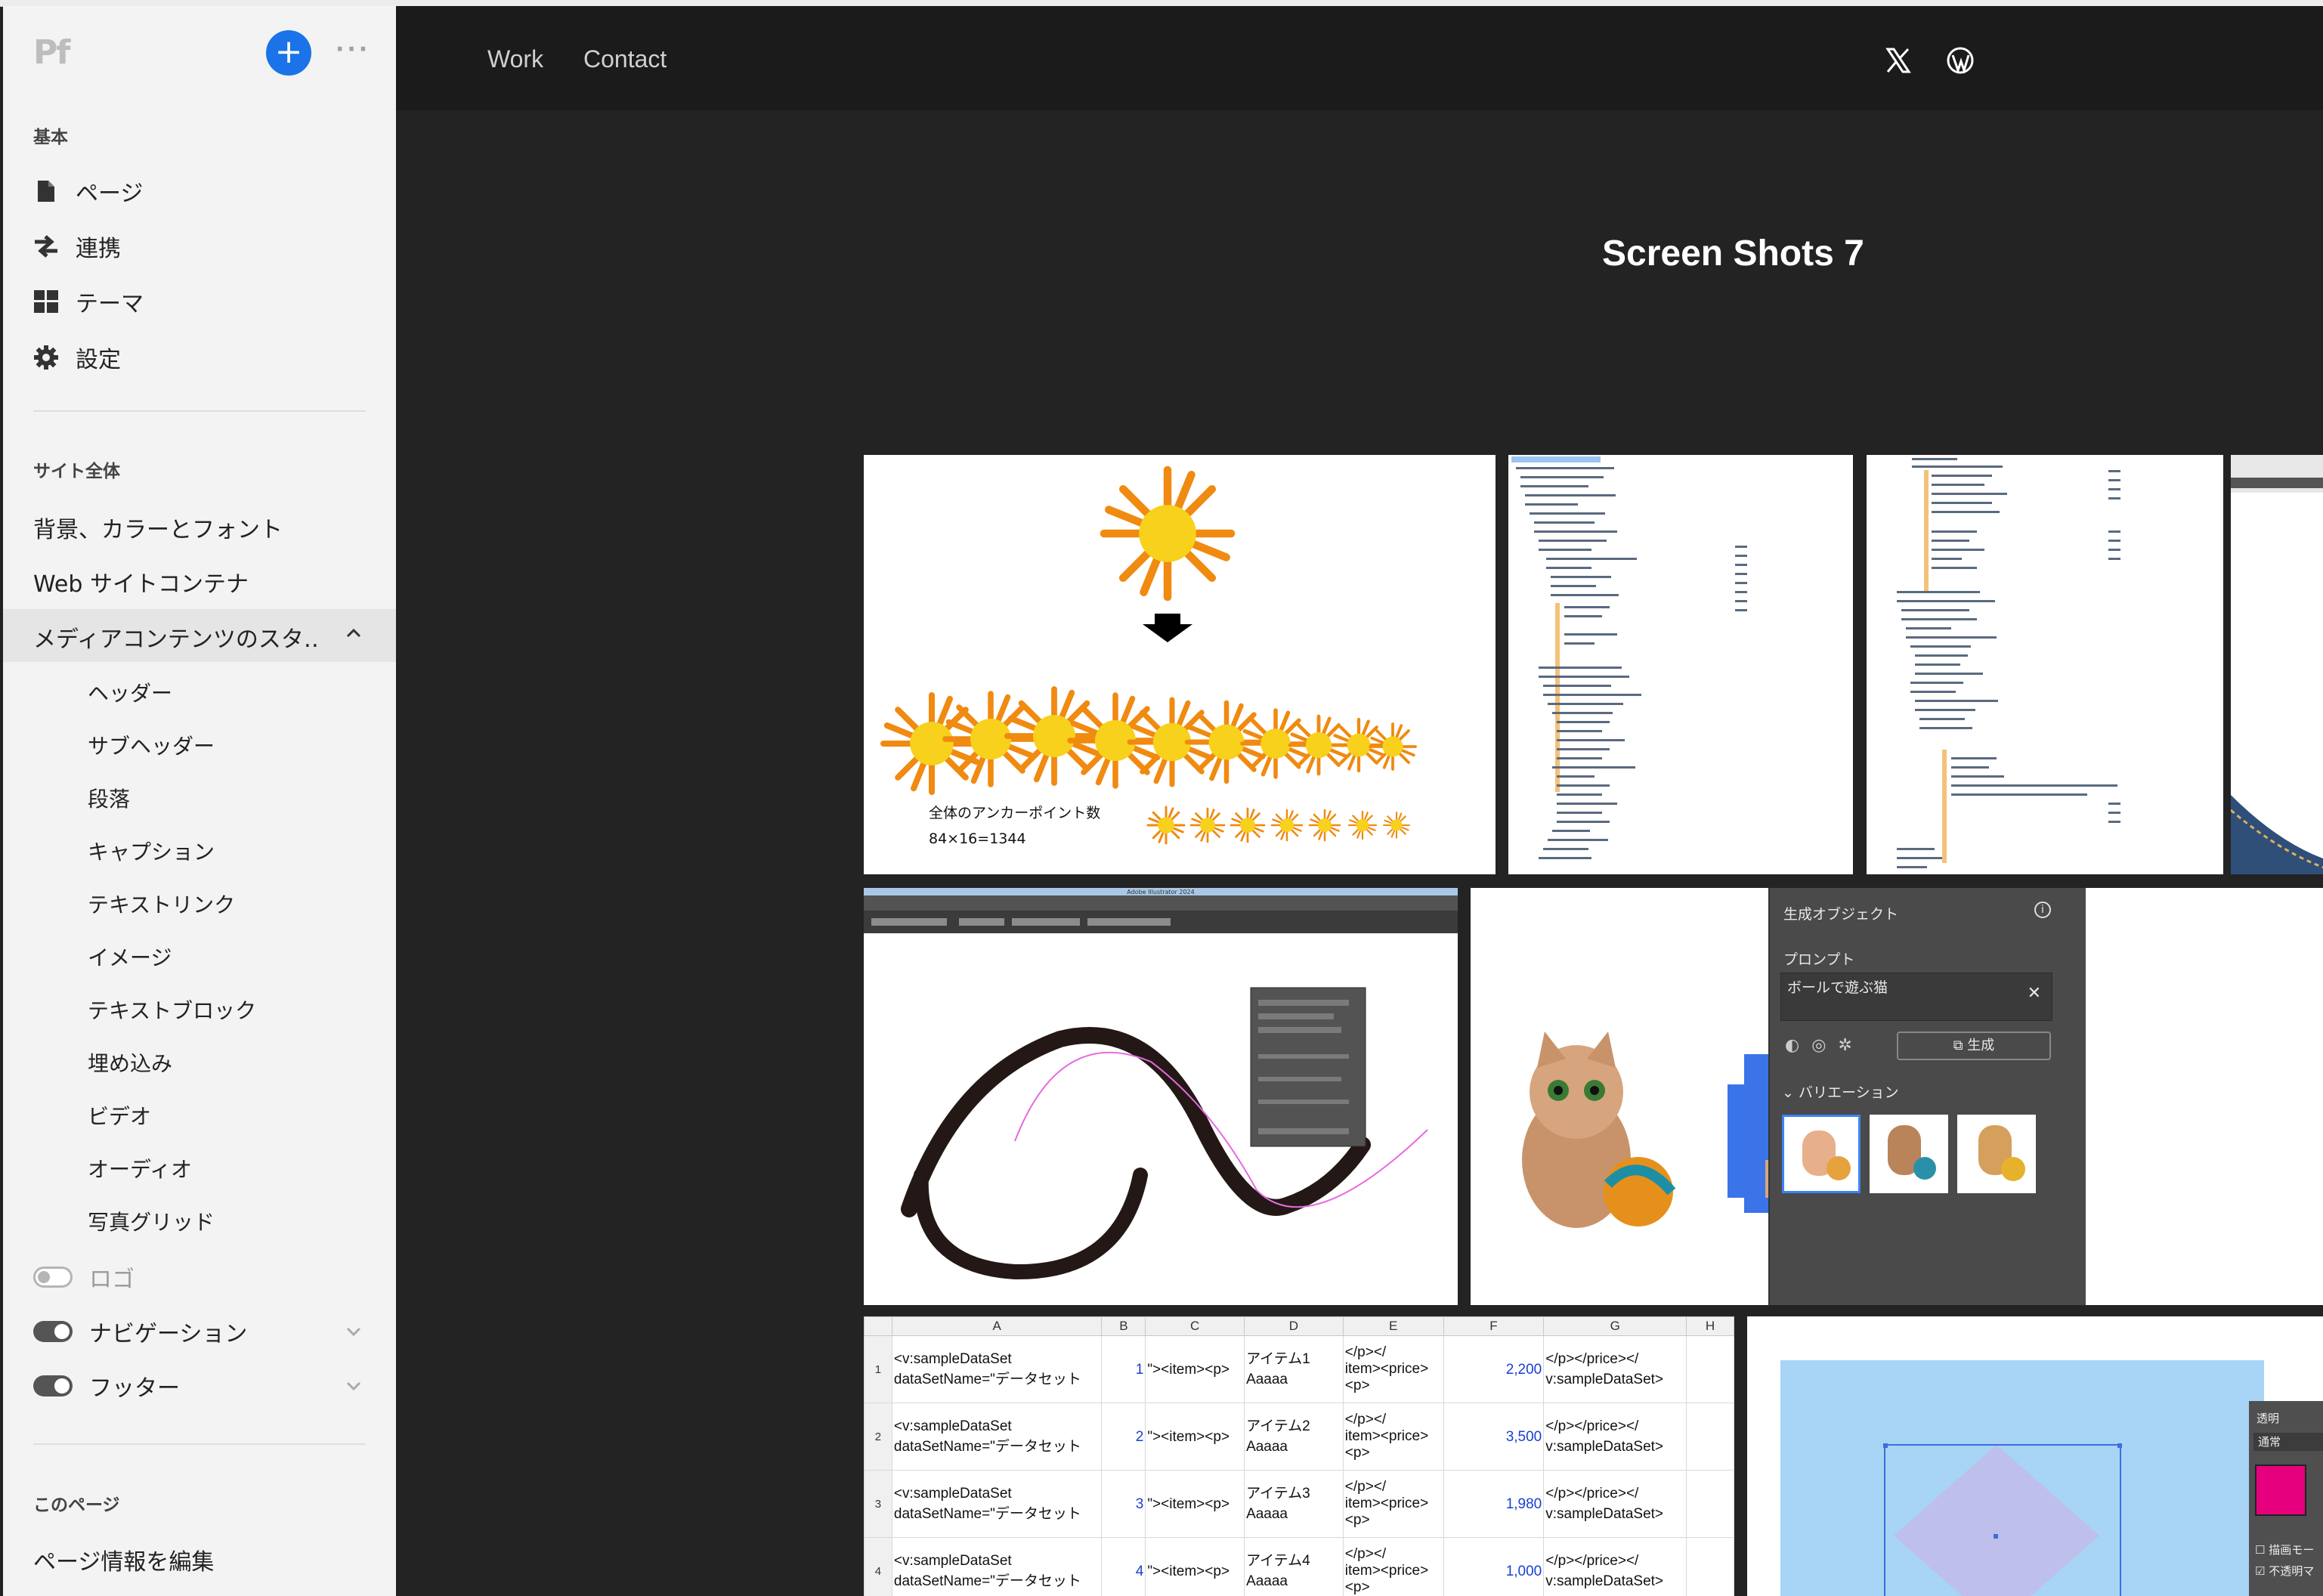  What do you see at coordinates (1790, 1092) in the screenshot?
I see `chevron-down-icon: ⌄` at bounding box center [1790, 1092].